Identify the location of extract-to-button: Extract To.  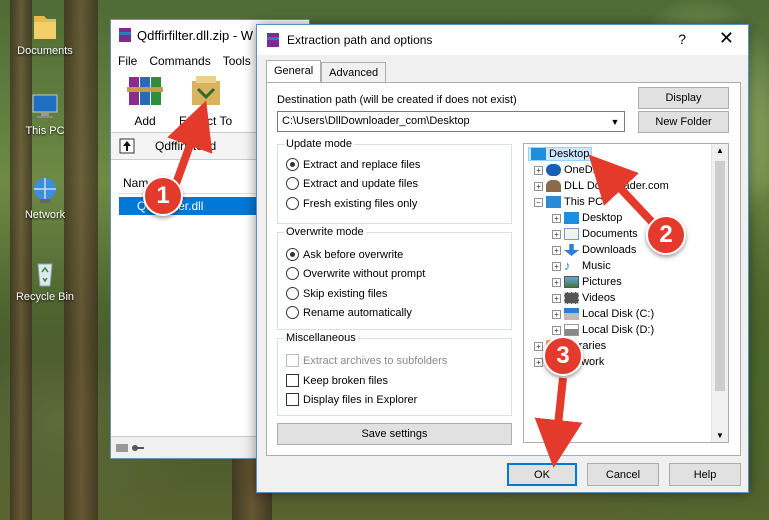
(205, 100).